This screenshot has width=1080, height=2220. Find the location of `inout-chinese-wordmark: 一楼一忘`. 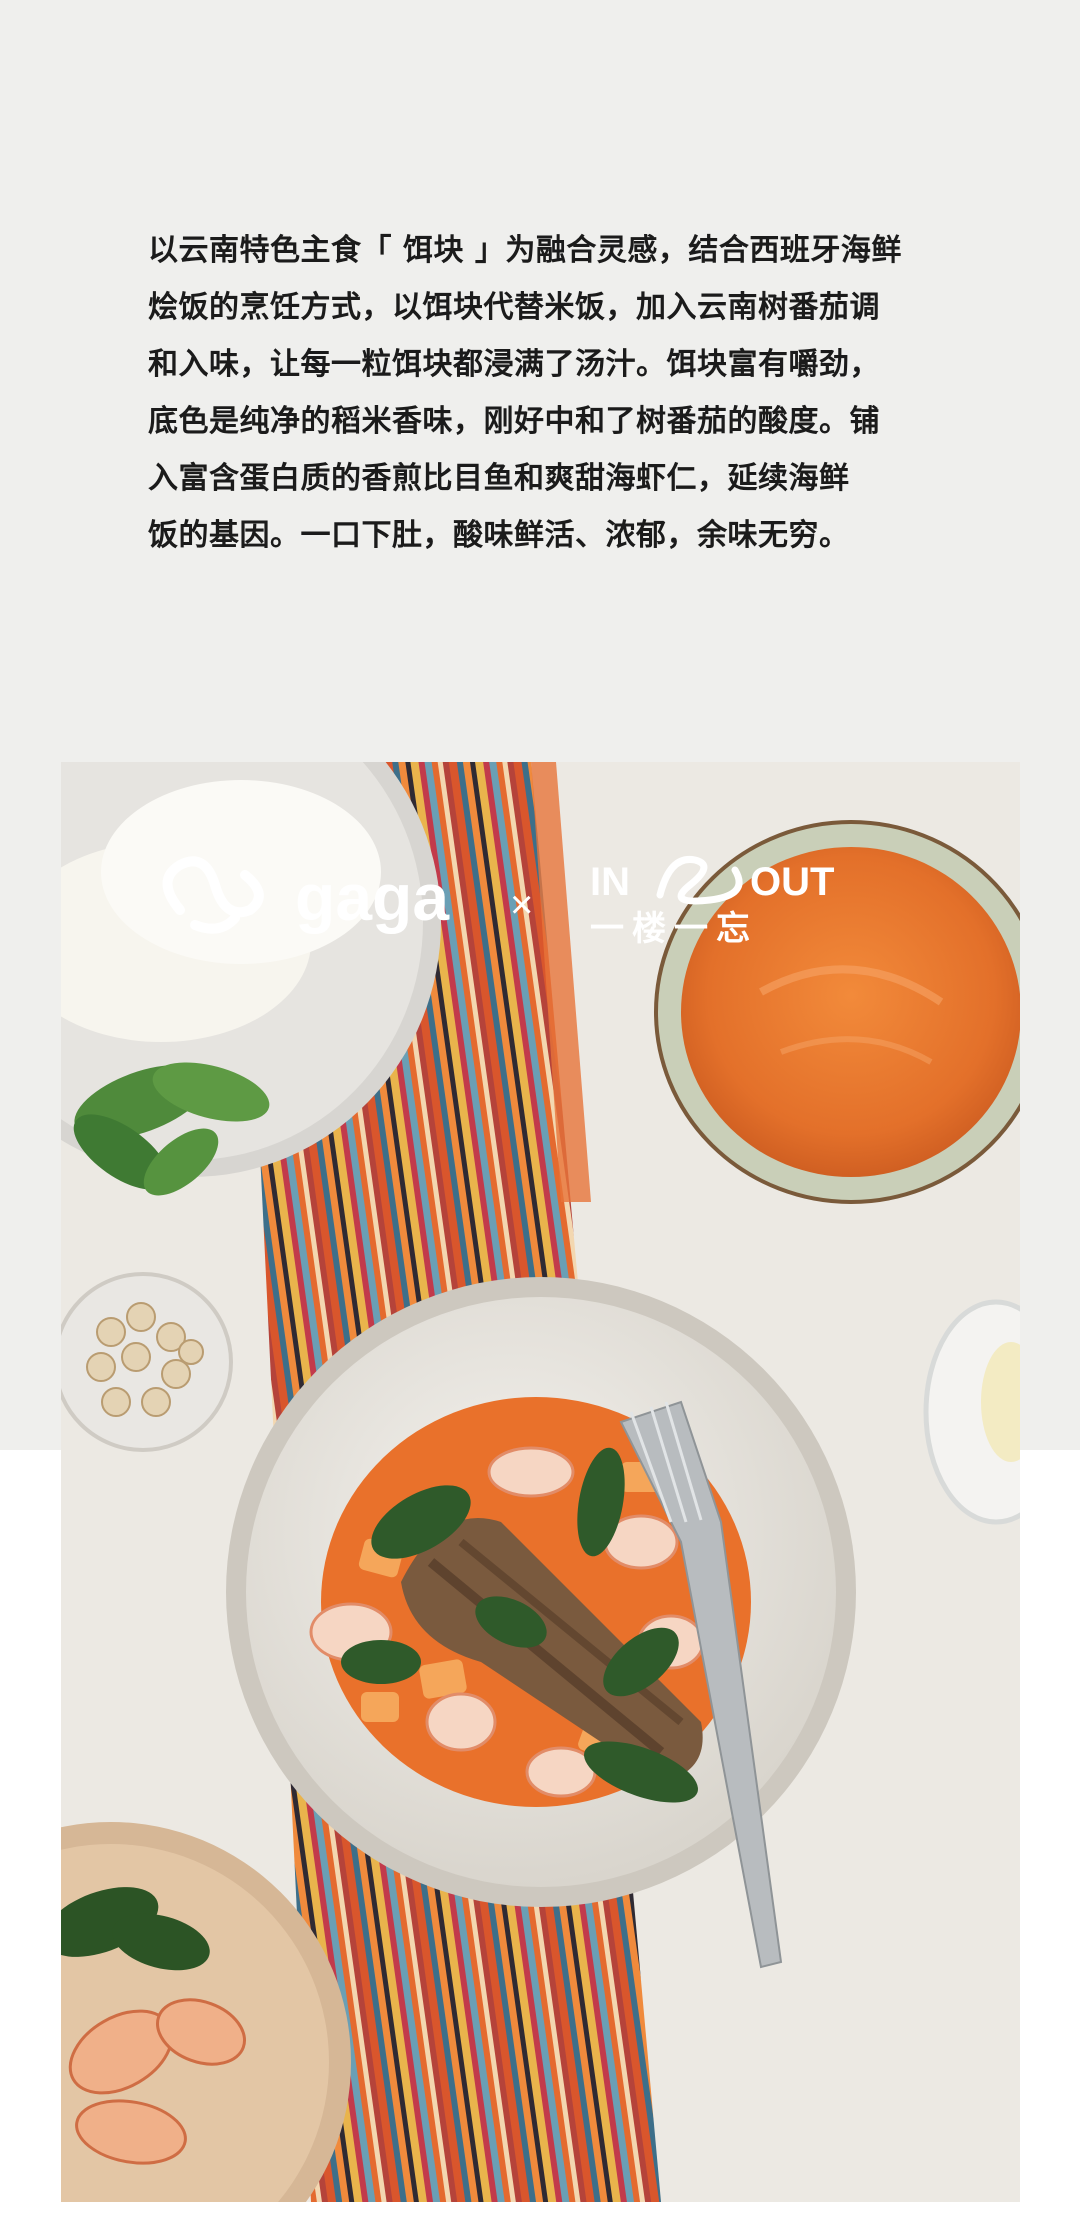

inout-chinese-wordmark: 一楼一忘 is located at coordinates (674, 929).